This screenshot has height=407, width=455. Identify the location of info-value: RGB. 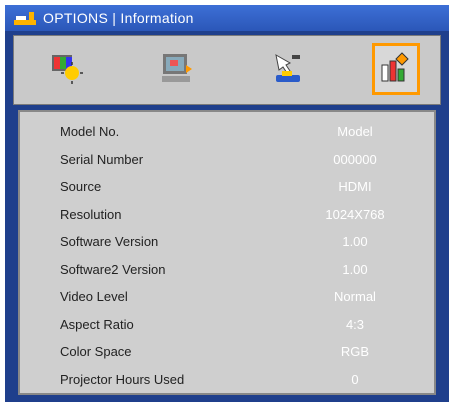
(355, 351).